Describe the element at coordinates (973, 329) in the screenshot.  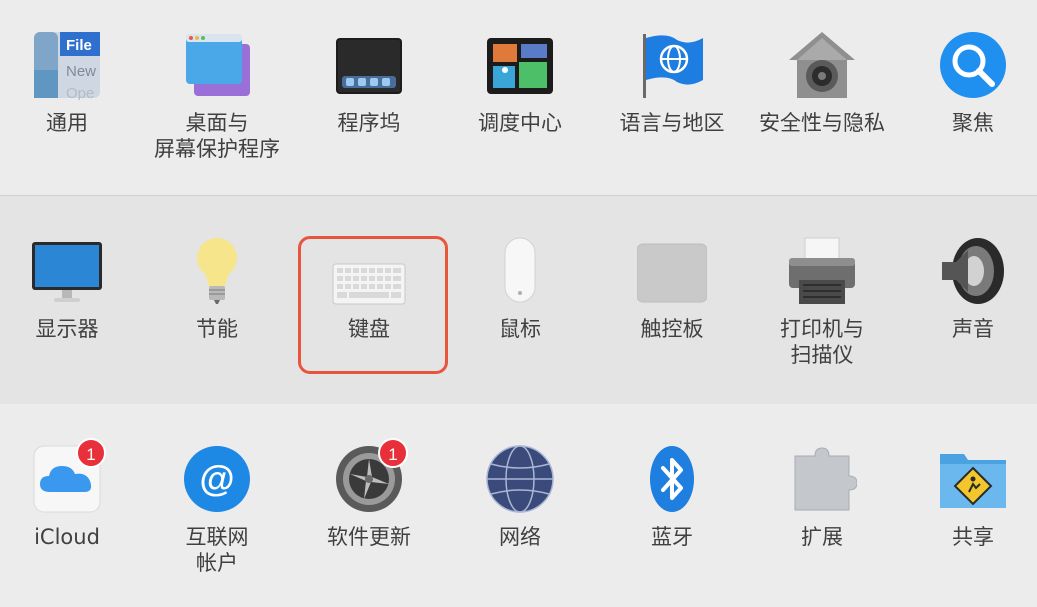
I see `pref-sound-label: 声音` at that location.